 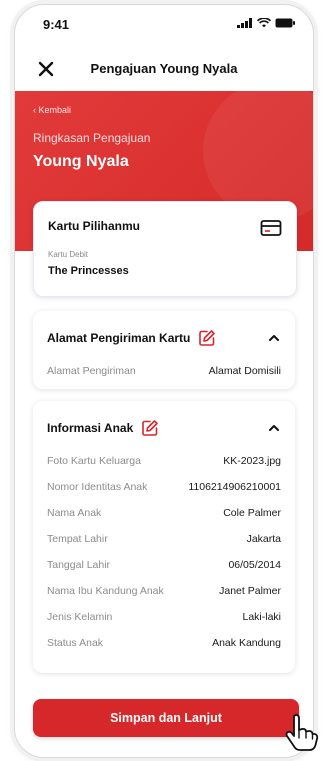 What do you see at coordinates (244, 371) in the screenshot?
I see `row-value: Alamat Domisili` at bounding box center [244, 371].